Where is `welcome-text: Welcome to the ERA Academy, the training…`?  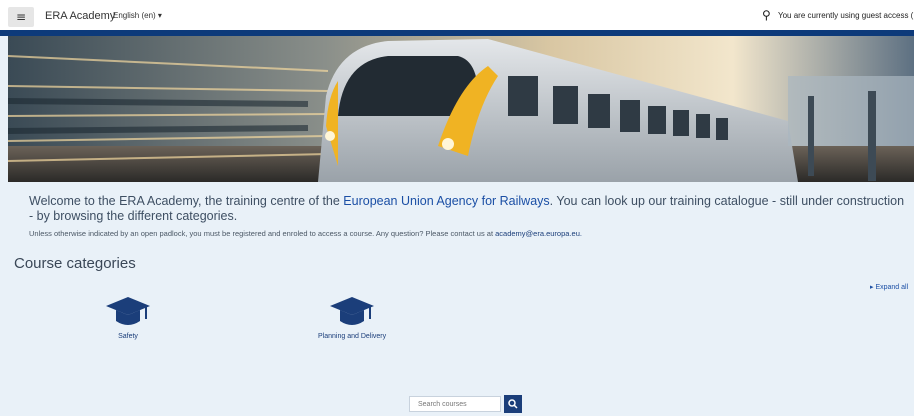
welcome-text: Welcome to the ERA Academy, the training… is located at coordinates (469, 209).